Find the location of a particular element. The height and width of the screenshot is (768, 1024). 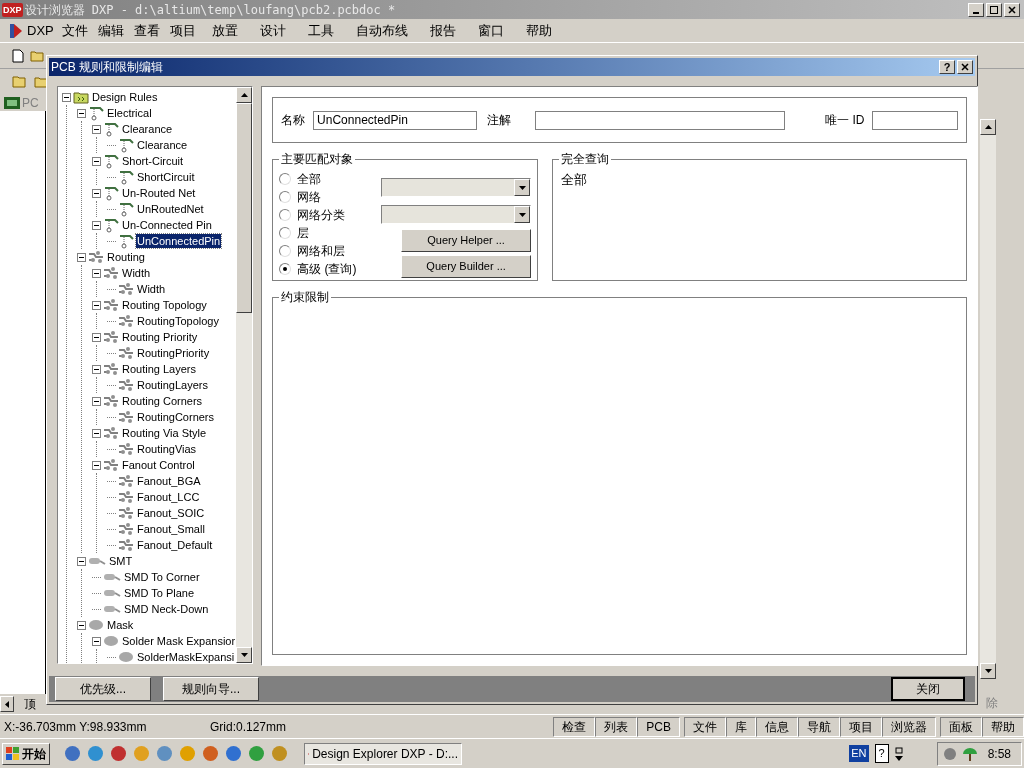

tree-item: Solder Mask Expansior is located at coordinates (179, 641).